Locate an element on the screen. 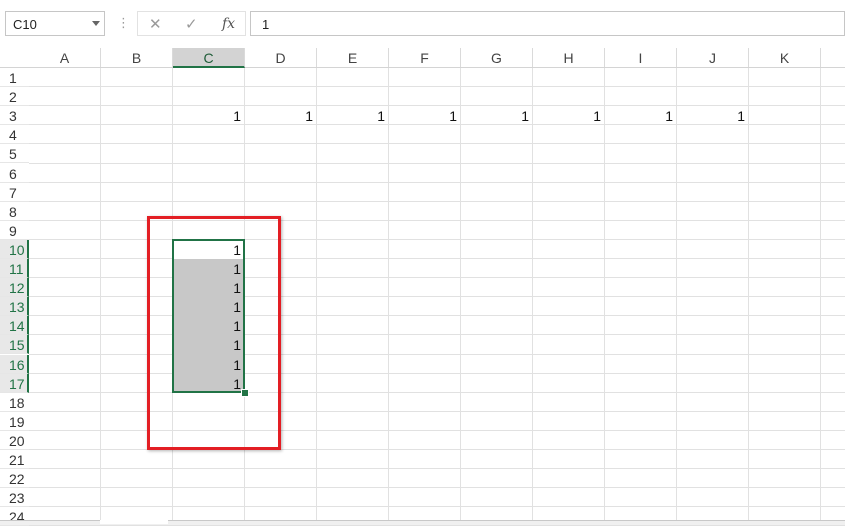 The width and height of the screenshot is (845, 527). row-header-8: 8 is located at coordinates (14, 211).